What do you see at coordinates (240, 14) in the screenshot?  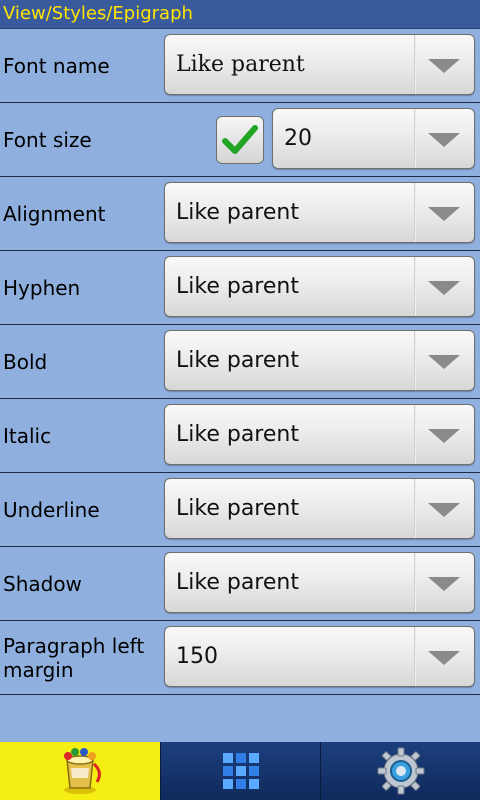 I see `title-bar: View/Styles/Epigraph` at bounding box center [240, 14].